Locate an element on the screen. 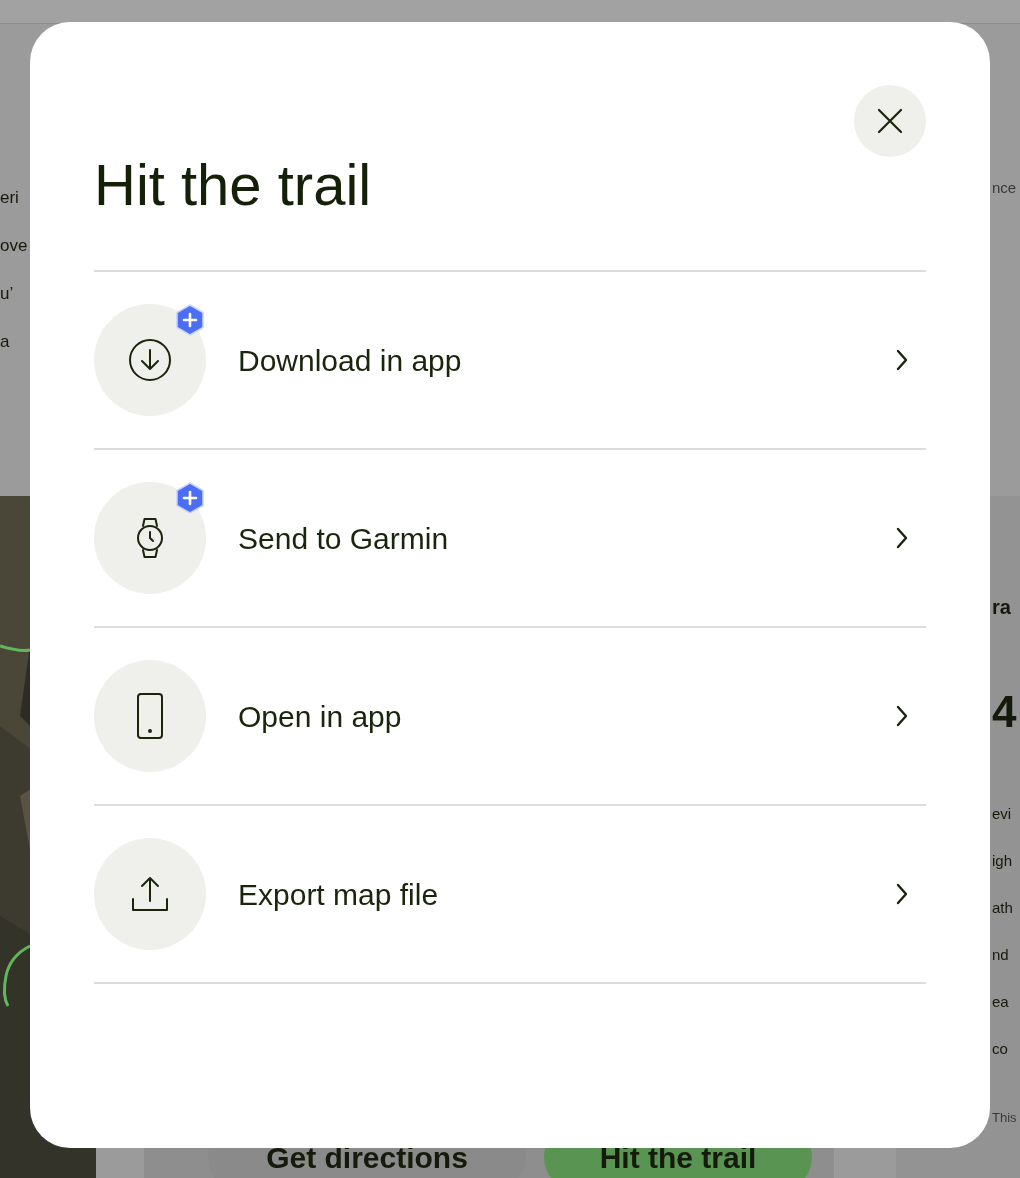 The height and width of the screenshot is (1178, 1020). text-fragment: ath is located at coordinates (1002, 908).